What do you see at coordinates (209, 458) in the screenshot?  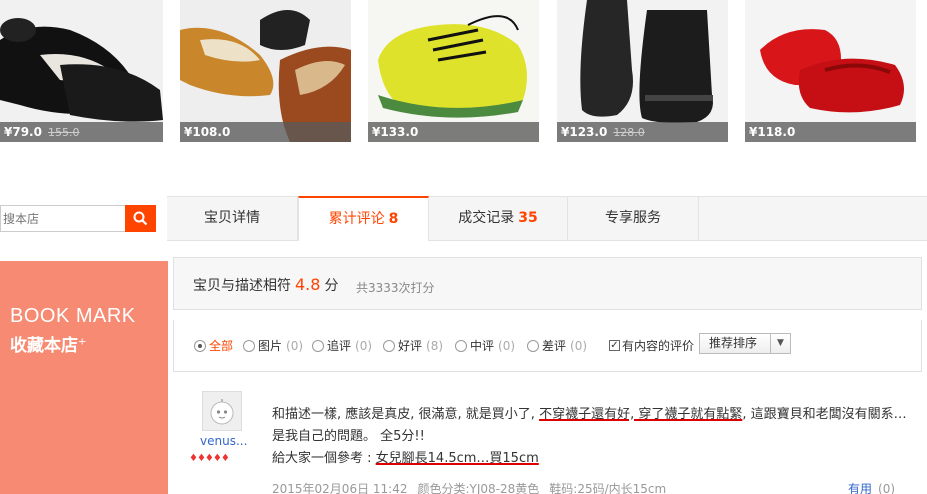 I see `reviewer-level-icon: ♦♦♦♦♦` at bounding box center [209, 458].